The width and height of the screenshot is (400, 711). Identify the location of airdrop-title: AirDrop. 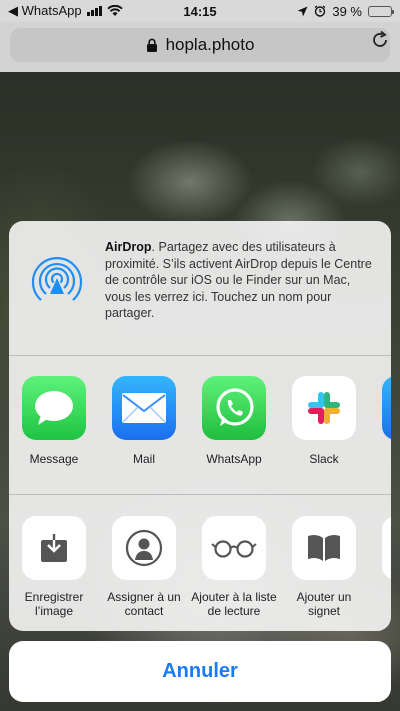
(128, 247).